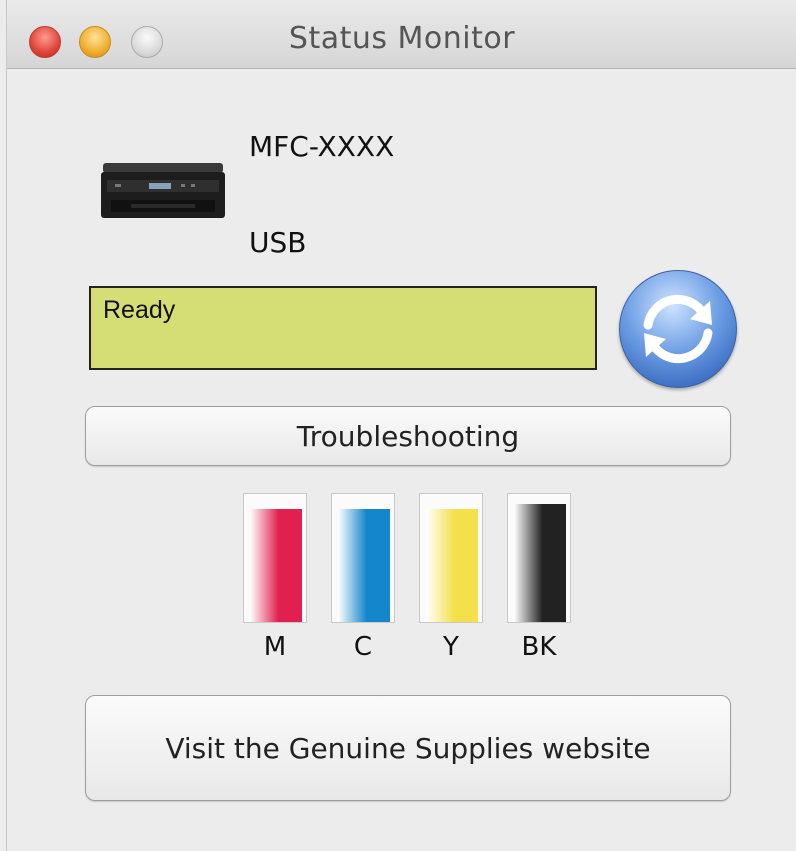  I want to click on ink-cartridge-y, so click(451, 558).